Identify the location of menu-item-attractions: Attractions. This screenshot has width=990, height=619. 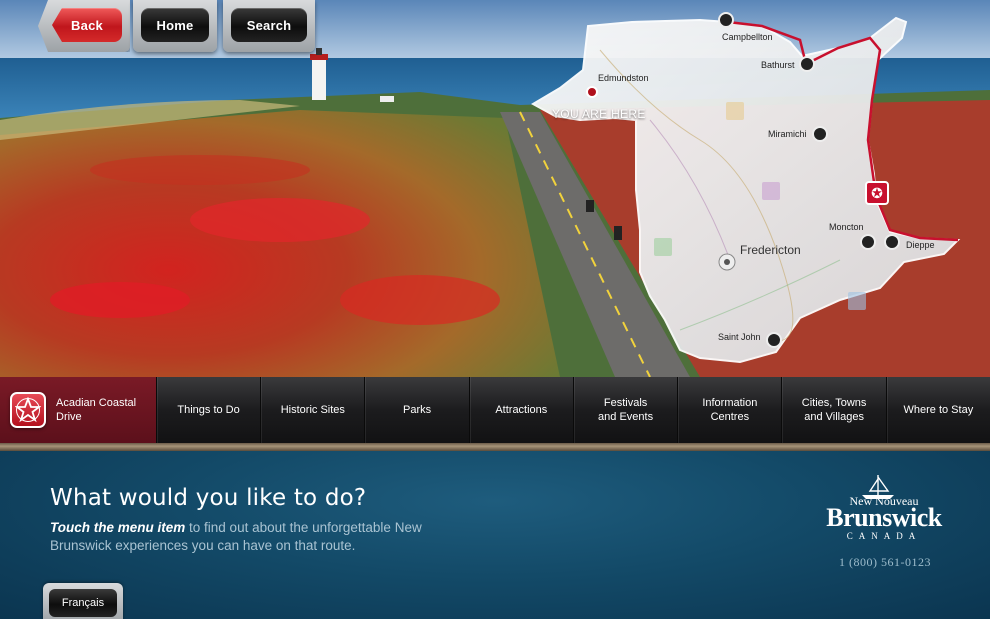
(520, 410).